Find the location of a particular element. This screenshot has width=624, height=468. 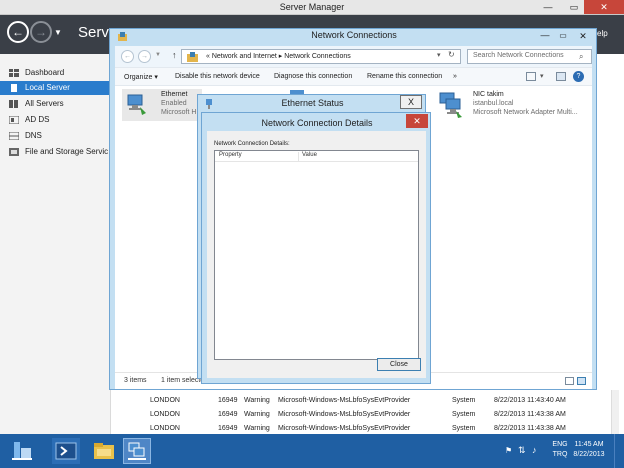

event-log: System is located at coordinates (464, 414).